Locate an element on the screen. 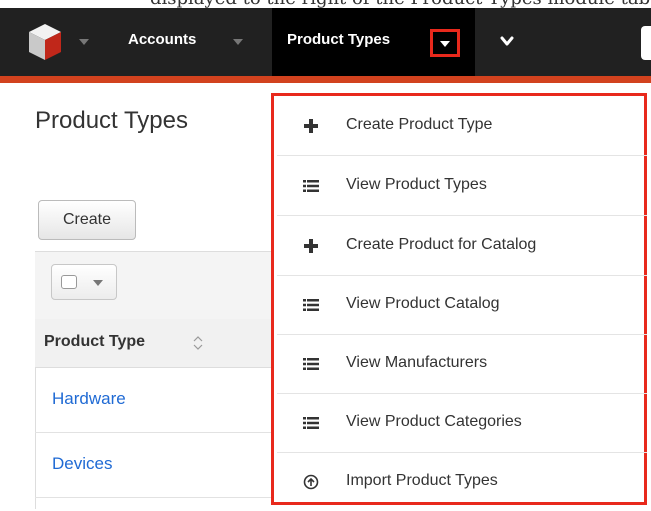 The image size is (651, 511). menu-item-label: View Product Catalog is located at coordinates (423, 303).